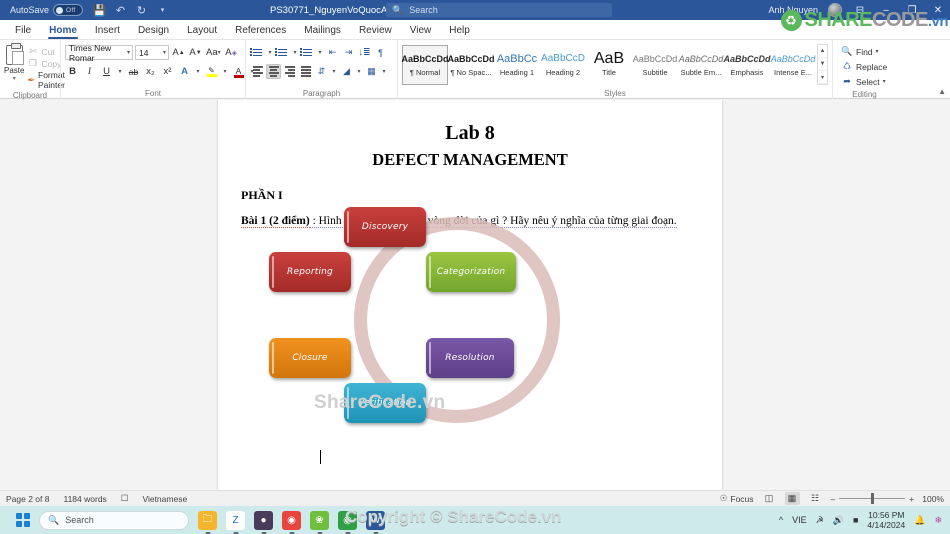 The image size is (950, 534). Describe the element at coordinates (359, 71) in the screenshot. I see `shading-chevron-down-icon: ▾` at that location.